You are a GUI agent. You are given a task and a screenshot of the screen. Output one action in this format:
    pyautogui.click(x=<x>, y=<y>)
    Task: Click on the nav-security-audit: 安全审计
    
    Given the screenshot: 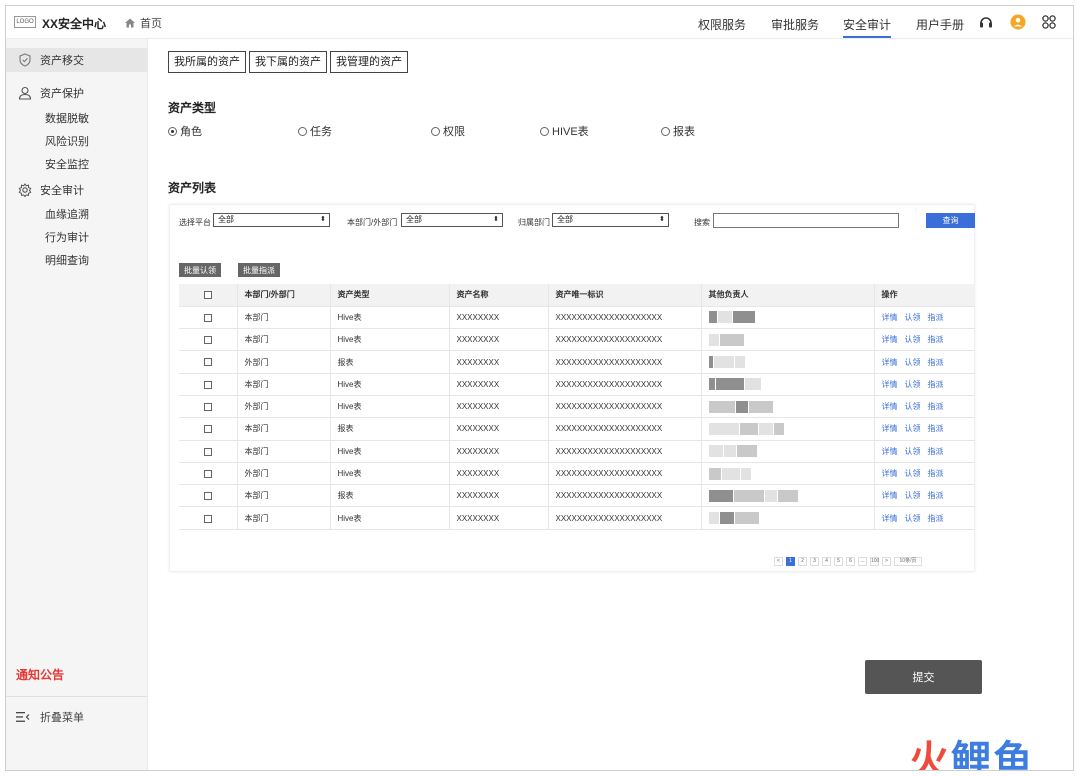 What is the action you would take?
    pyautogui.click(x=867, y=27)
    